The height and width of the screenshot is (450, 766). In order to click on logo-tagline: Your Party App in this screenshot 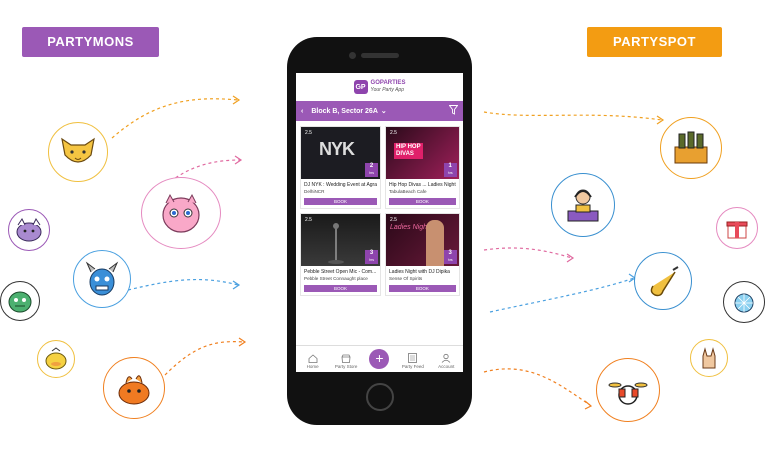, I will do `click(387, 90)`.